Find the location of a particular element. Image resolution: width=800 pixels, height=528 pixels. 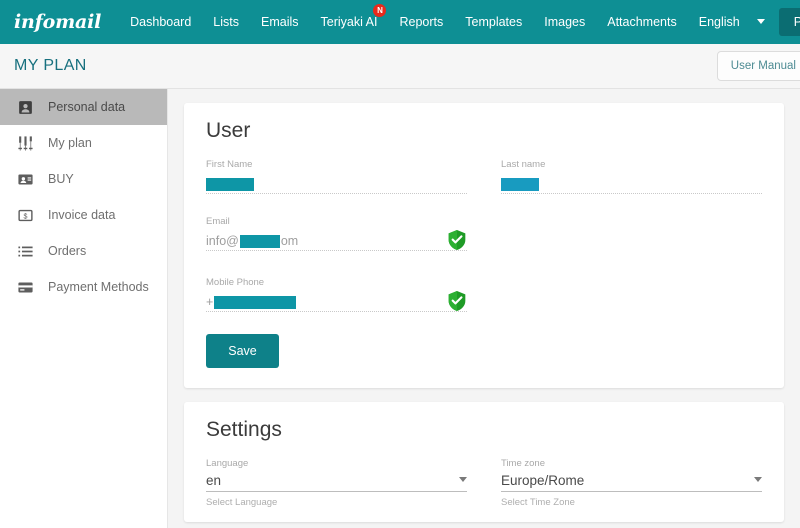

last-name-value is located at coordinates (520, 184).